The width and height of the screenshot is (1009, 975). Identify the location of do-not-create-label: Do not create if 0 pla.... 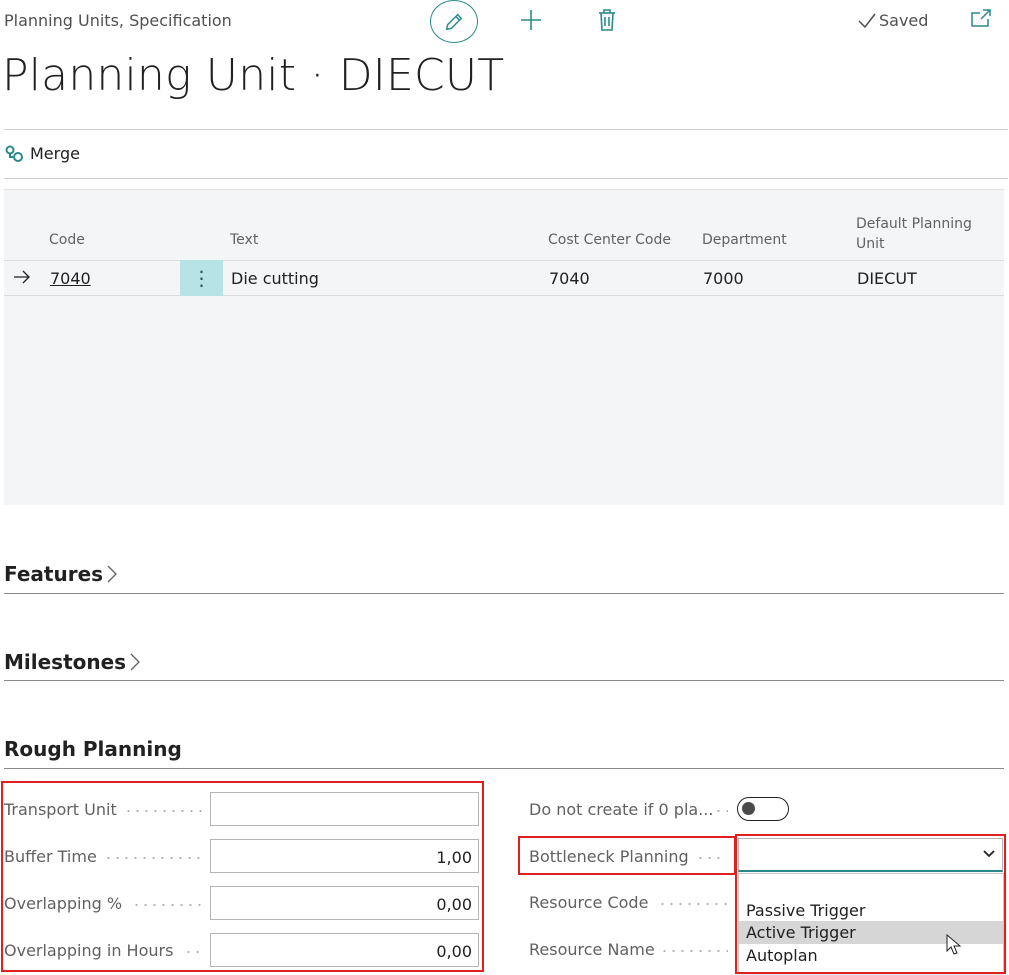
(621, 809).